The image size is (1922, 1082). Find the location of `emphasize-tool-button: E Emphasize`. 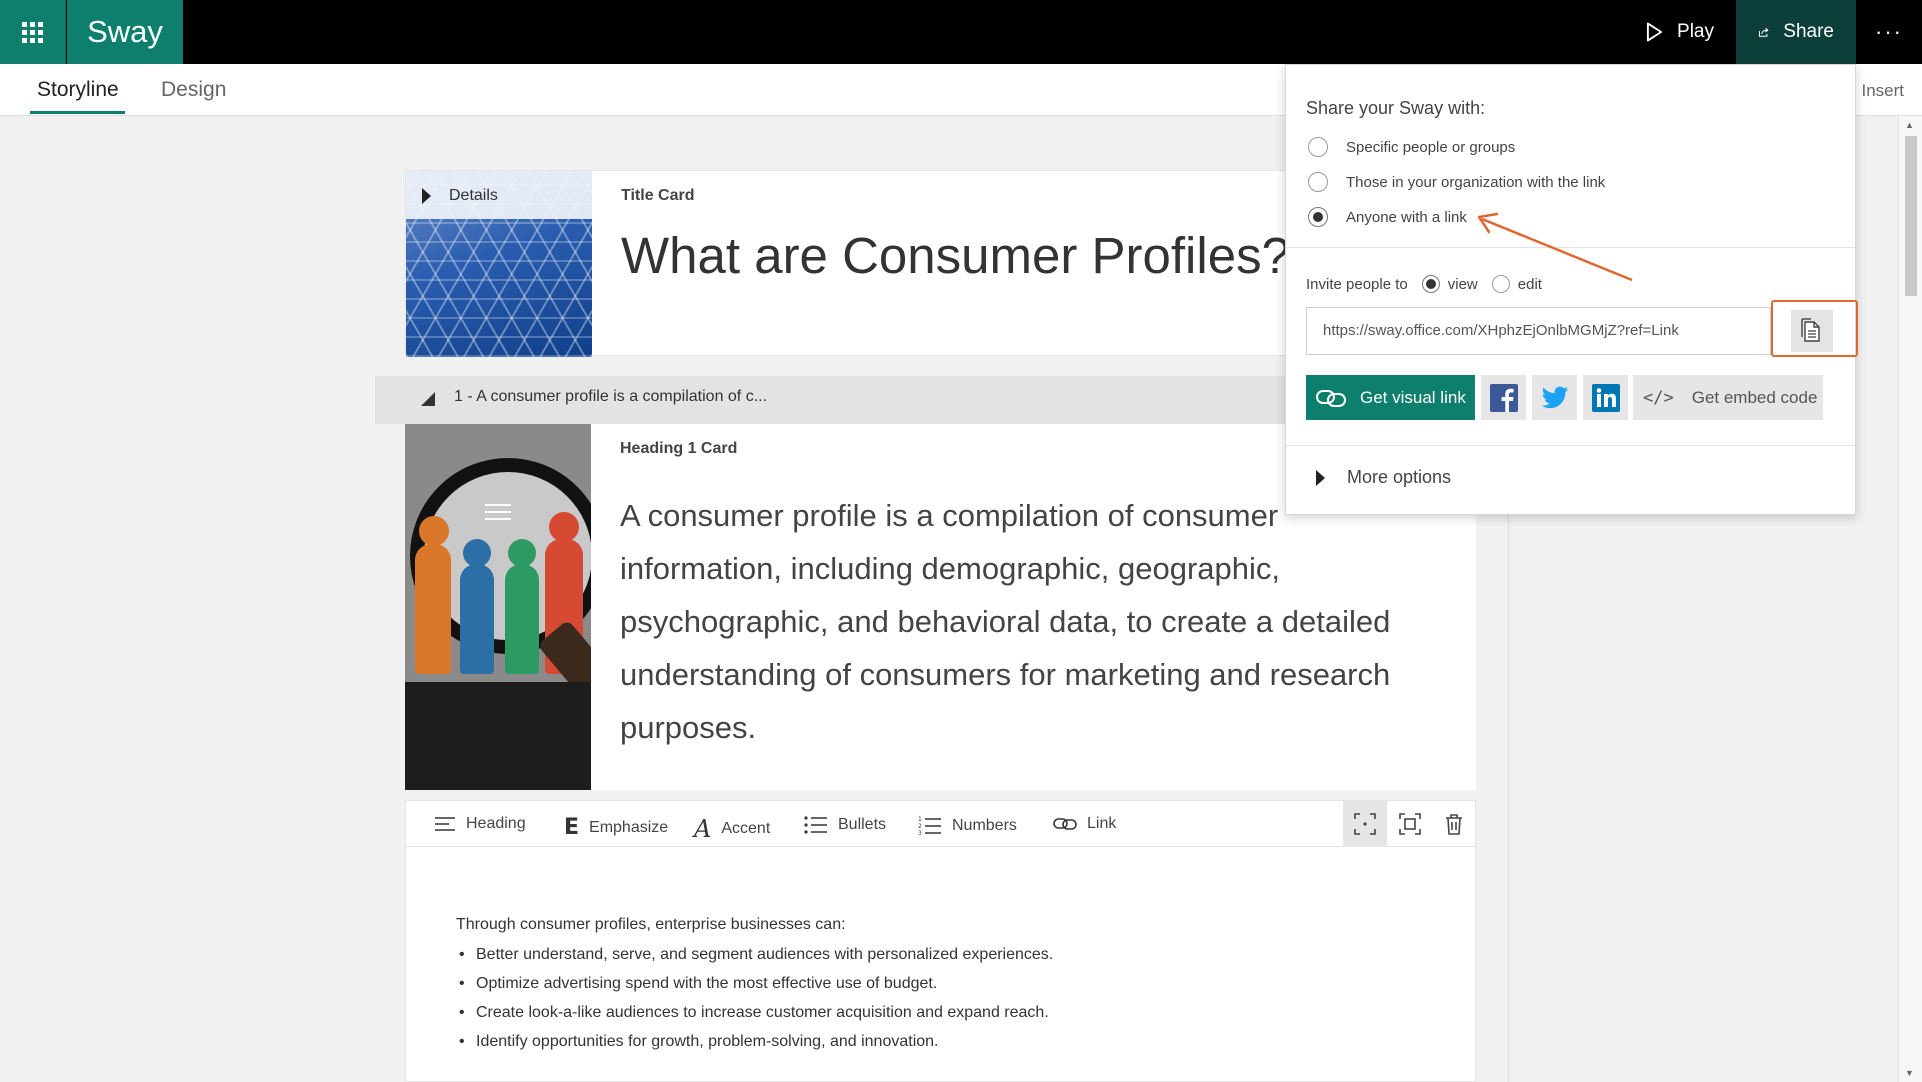

emphasize-tool-button: E Emphasize is located at coordinates (616, 827).